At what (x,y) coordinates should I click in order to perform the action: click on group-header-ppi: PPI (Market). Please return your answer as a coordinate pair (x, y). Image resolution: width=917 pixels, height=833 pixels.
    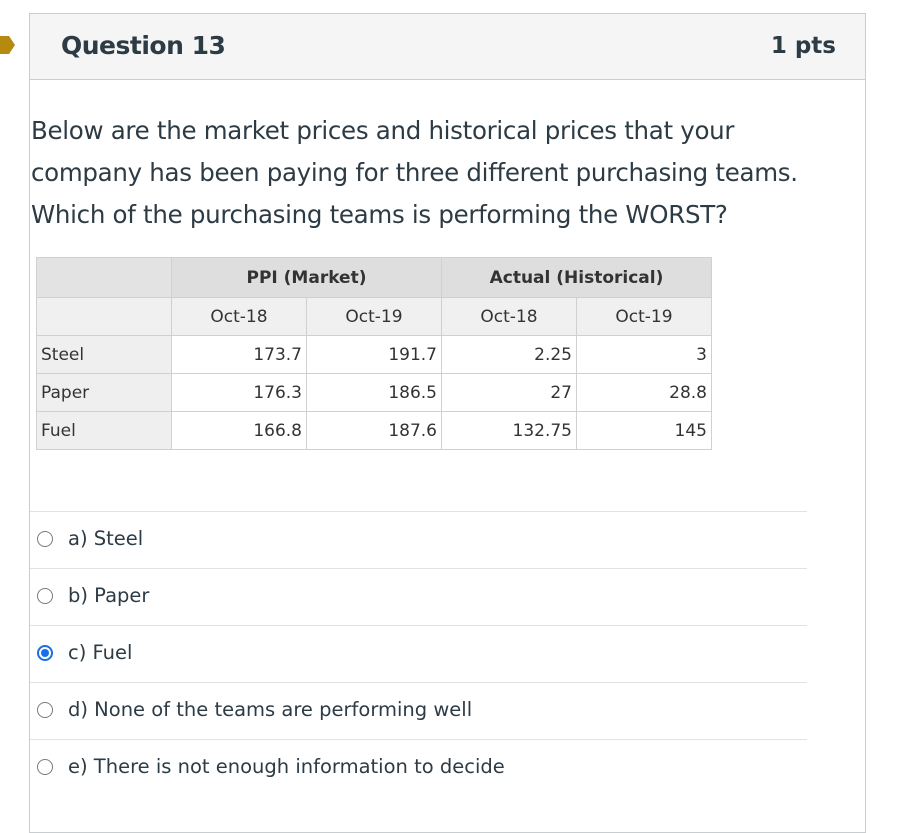
    Looking at the image, I should click on (306, 277).